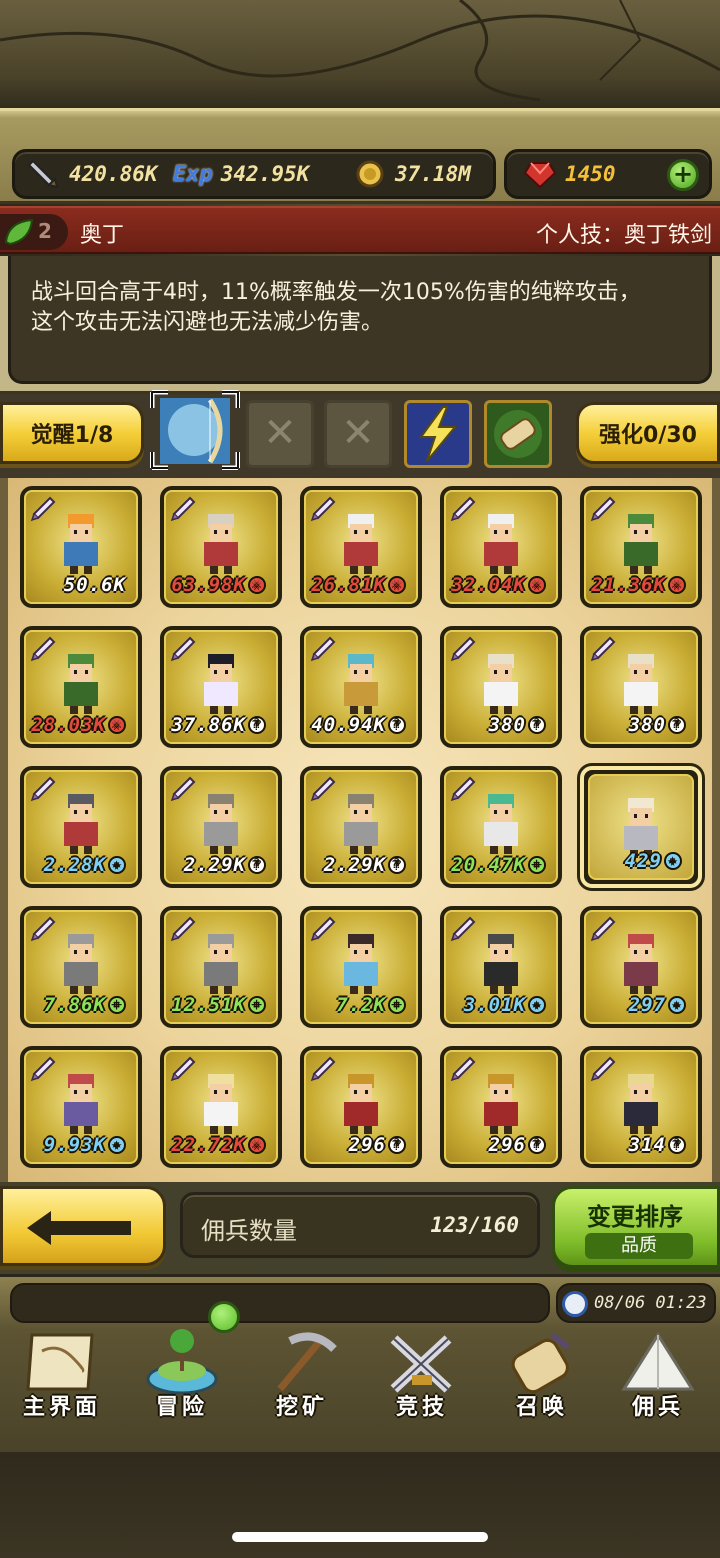  I want to click on hero-power: 37.86K?, so click(218, 725).